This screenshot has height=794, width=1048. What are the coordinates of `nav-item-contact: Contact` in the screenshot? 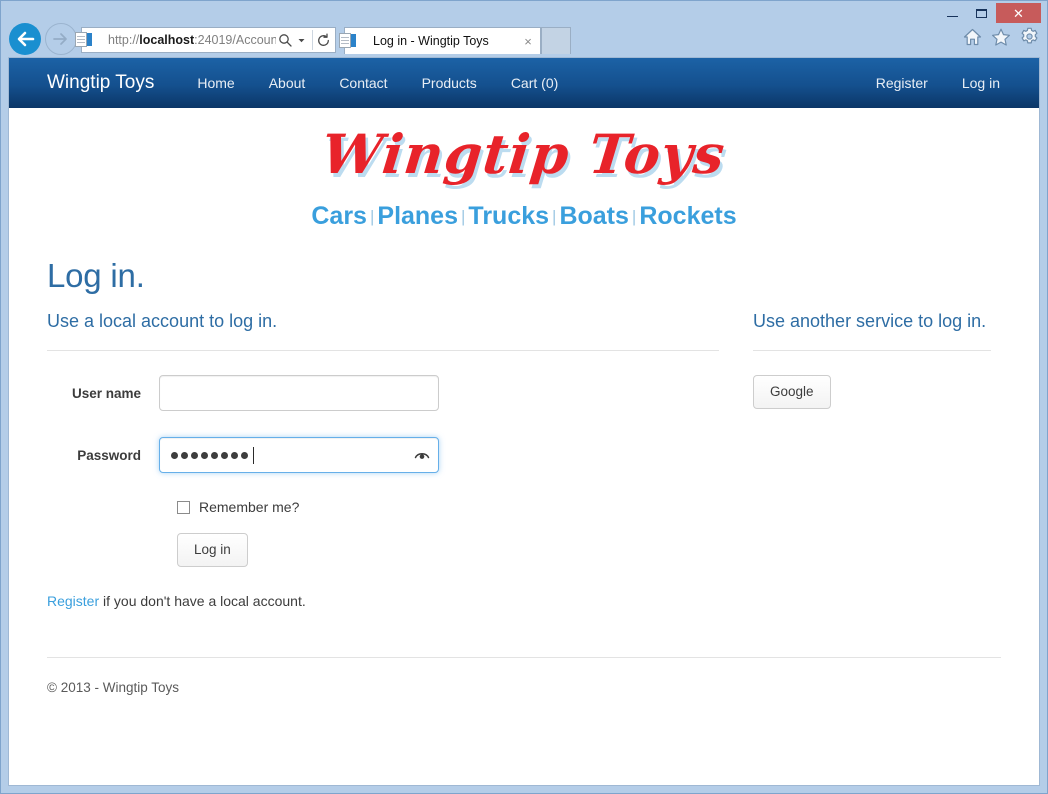 It's located at (363, 83).